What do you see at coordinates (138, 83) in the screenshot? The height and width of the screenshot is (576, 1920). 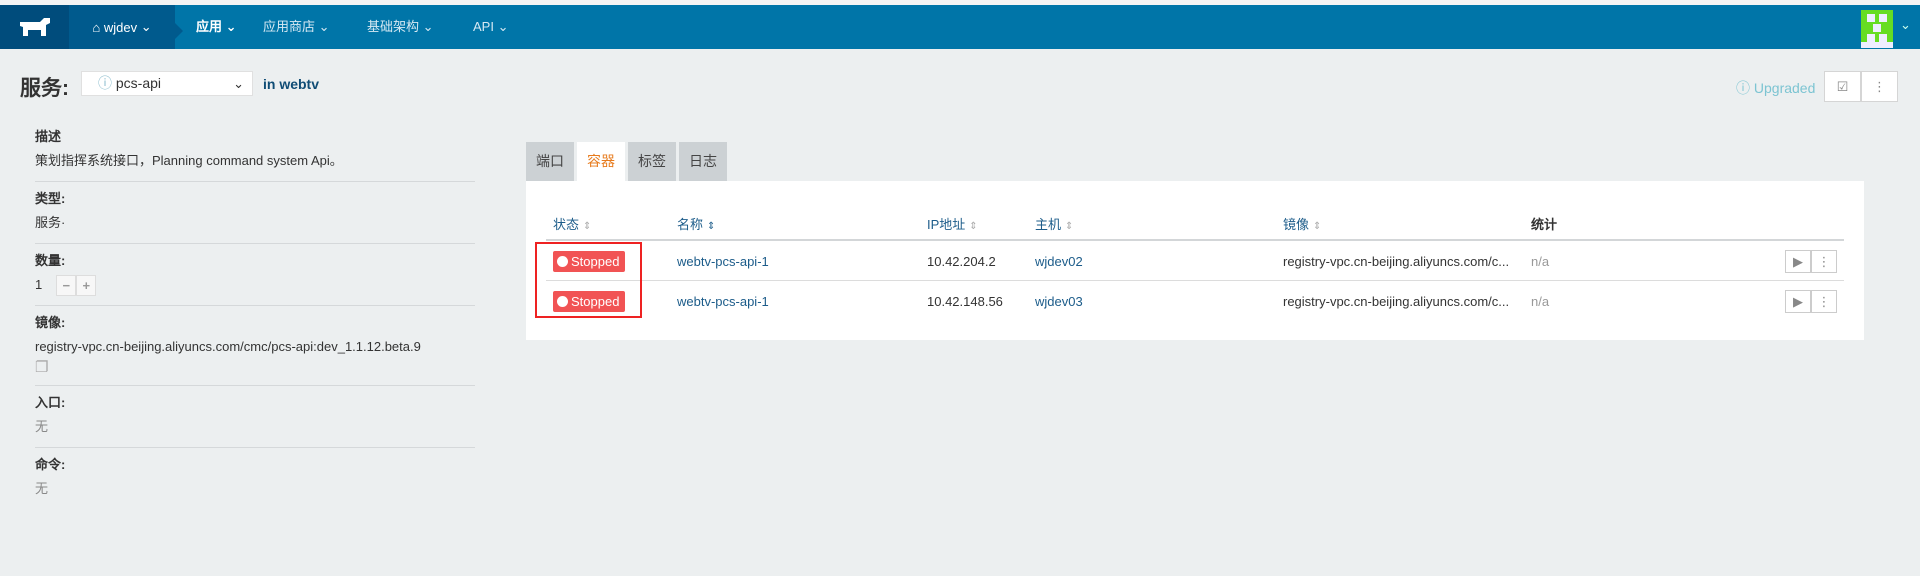 I see `service-name: pcs-api` at bounding box center [138, 83].